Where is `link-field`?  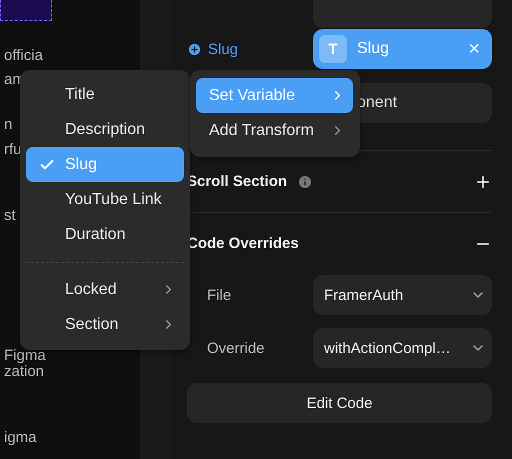 link-field is located at coordinates (402, 14).